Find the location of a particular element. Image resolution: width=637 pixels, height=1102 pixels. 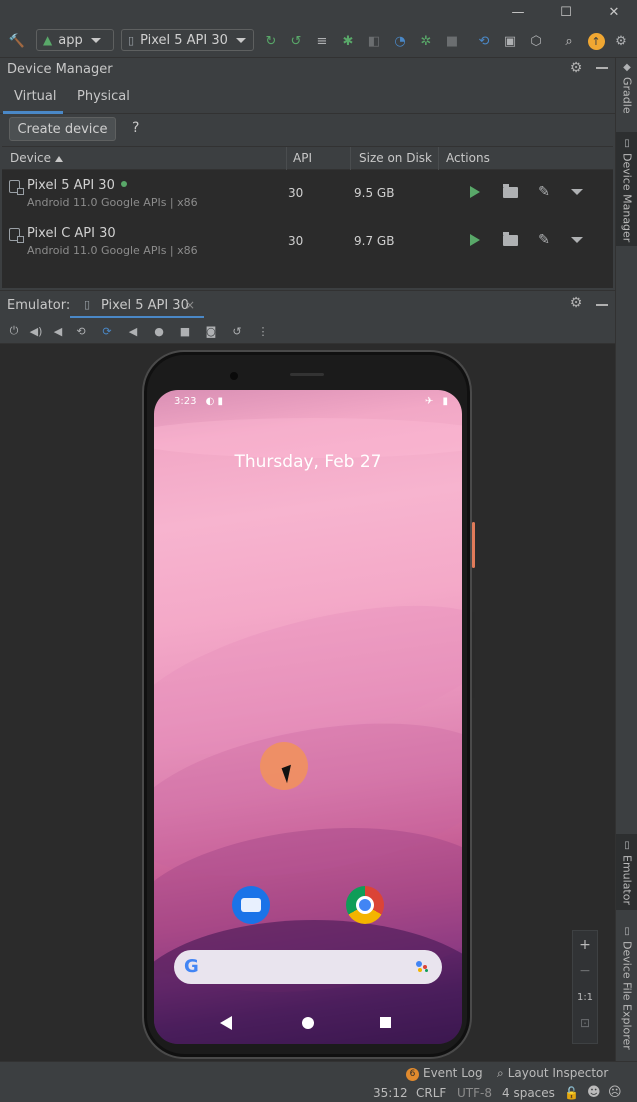

memory-indicator-icon: ☹ is located at coordinates (615, 1092).